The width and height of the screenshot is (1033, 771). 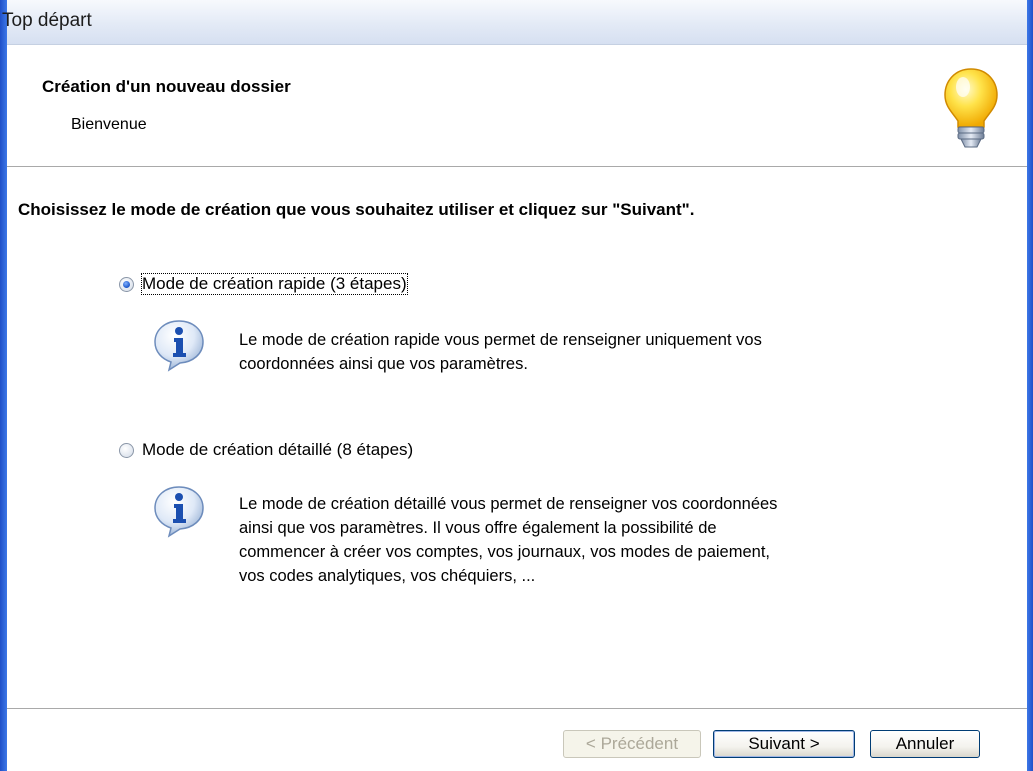 What do you see at coordinates (1030, 385) in the screenshot?
I see `window-frame-right` at bounding box center [1030, 385].